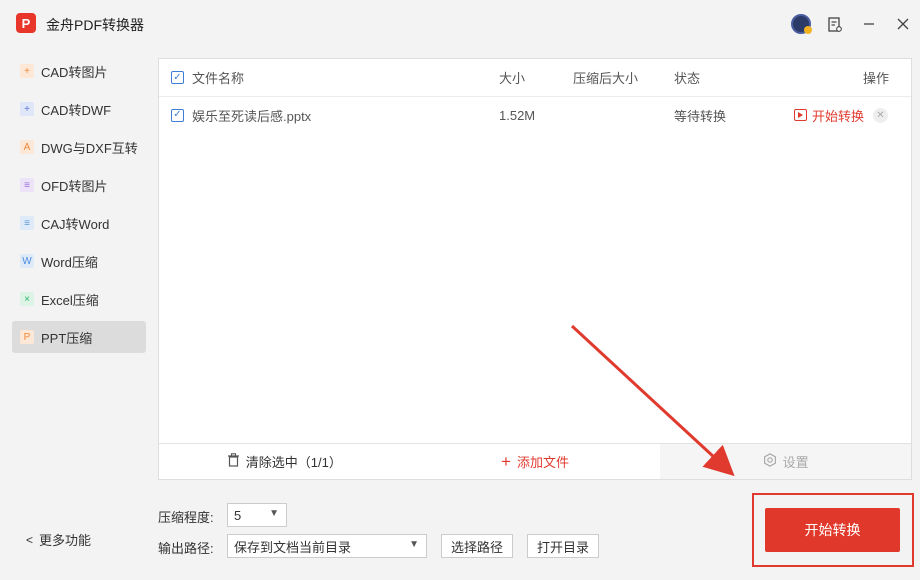  What do you see at coordinates (512, 78) in the screenshot?
I see `header-size: 大小` at bounding box center [512, 78].